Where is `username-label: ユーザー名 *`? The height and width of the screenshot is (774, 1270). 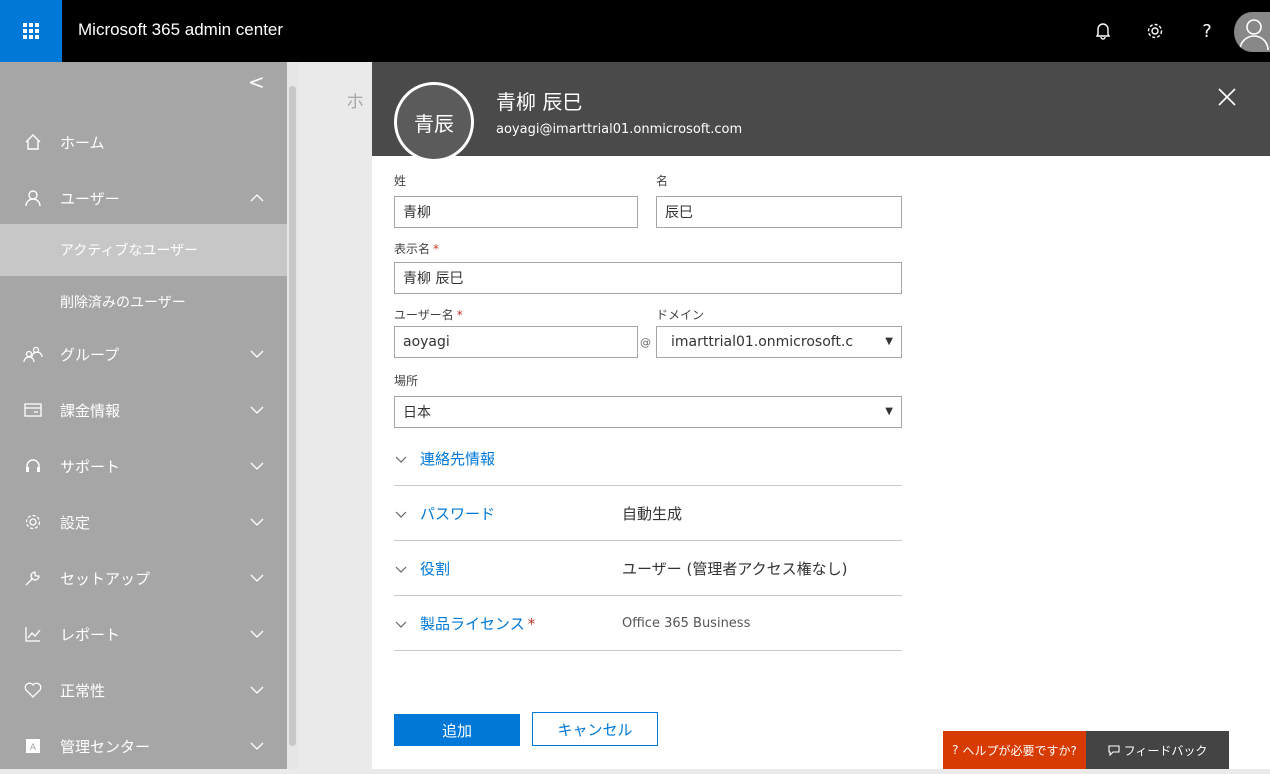 username-label: ユーザー名 * is located at coordinates (428, 314).